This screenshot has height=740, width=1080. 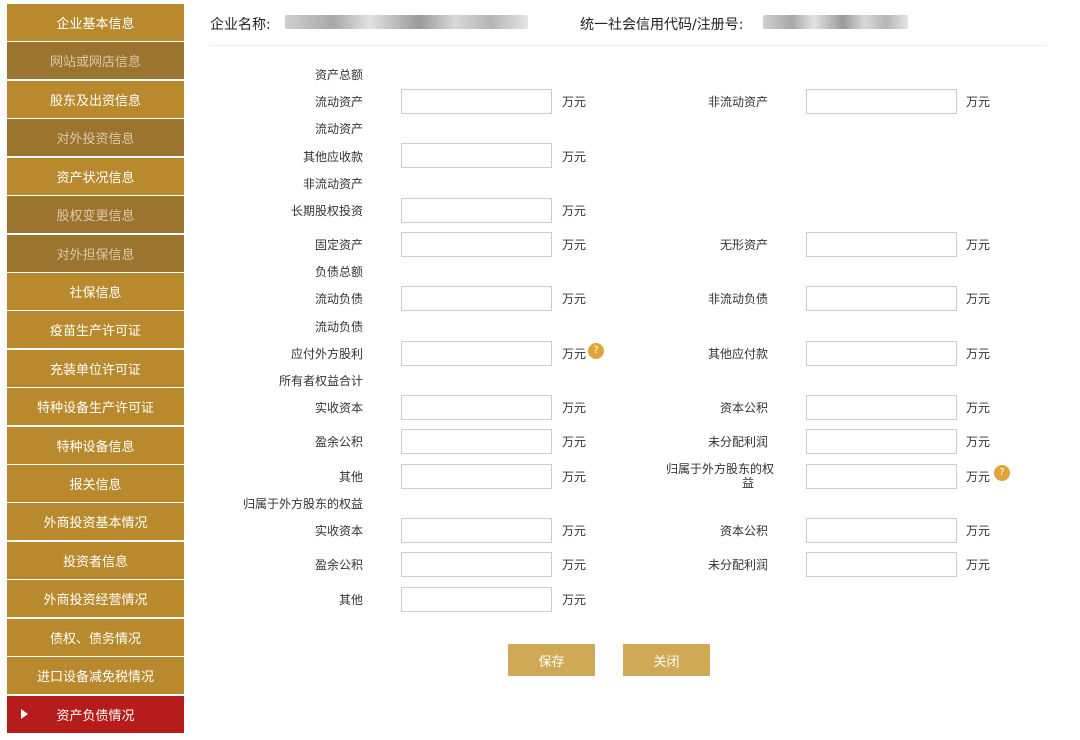 I want to click on section-current-assets: 流动资产, so click(x=338, y=129).